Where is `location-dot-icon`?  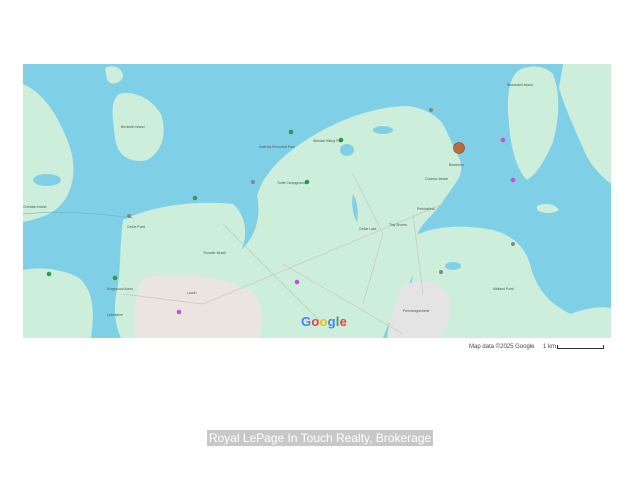
location-dot-icon is located at coordinates (459, 148).